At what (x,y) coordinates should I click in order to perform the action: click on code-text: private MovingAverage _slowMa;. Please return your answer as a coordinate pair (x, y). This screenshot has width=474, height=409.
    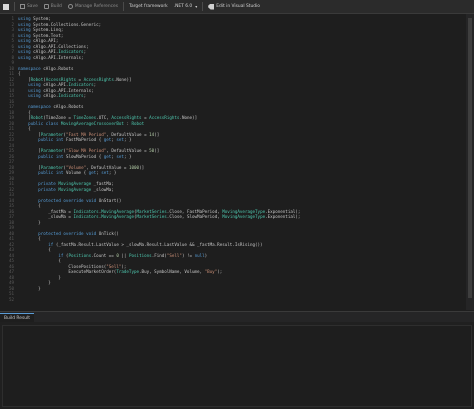
    Looking at the image, I should click on (76, 189).